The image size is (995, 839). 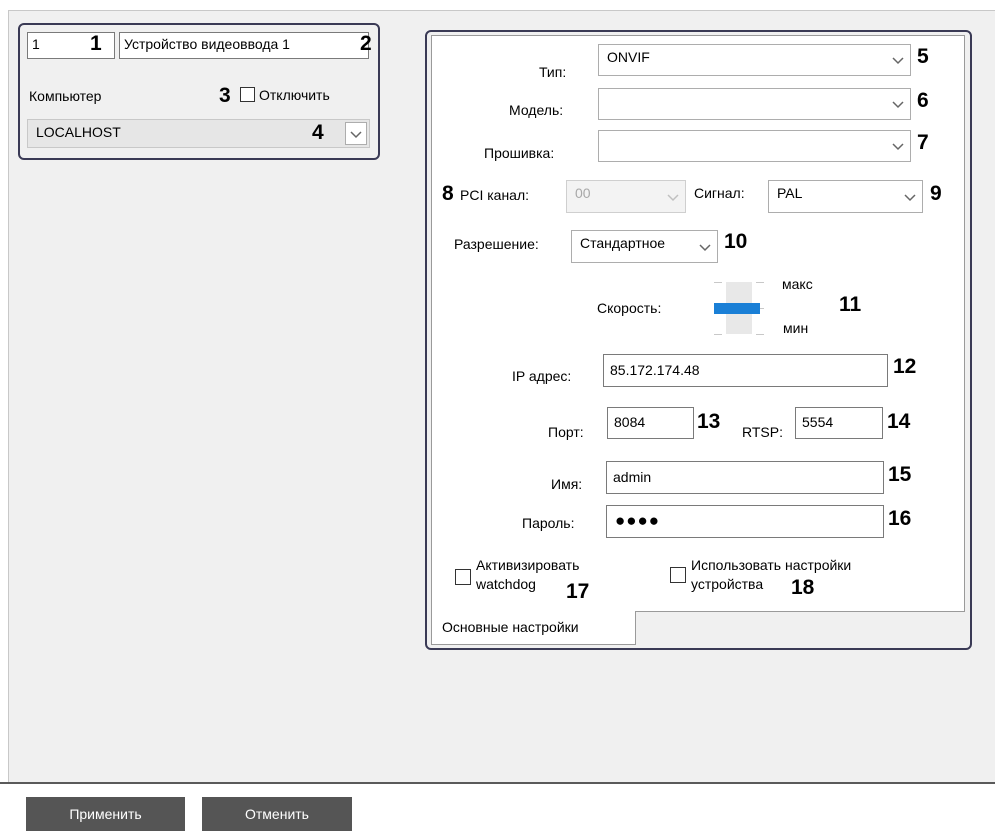 What do you see at coordinates (519, 153) in the screenshot?
I see `firmware-label: Прошивка:` at bounding box center [519, 153].